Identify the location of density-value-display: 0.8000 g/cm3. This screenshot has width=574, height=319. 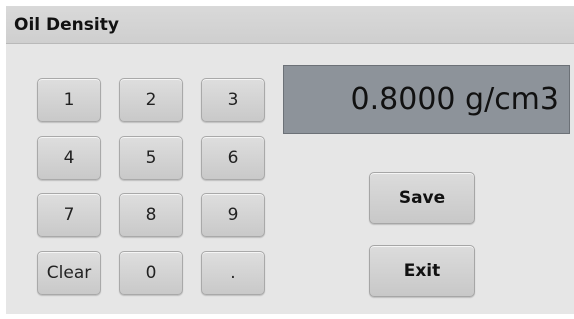
(426, 99).